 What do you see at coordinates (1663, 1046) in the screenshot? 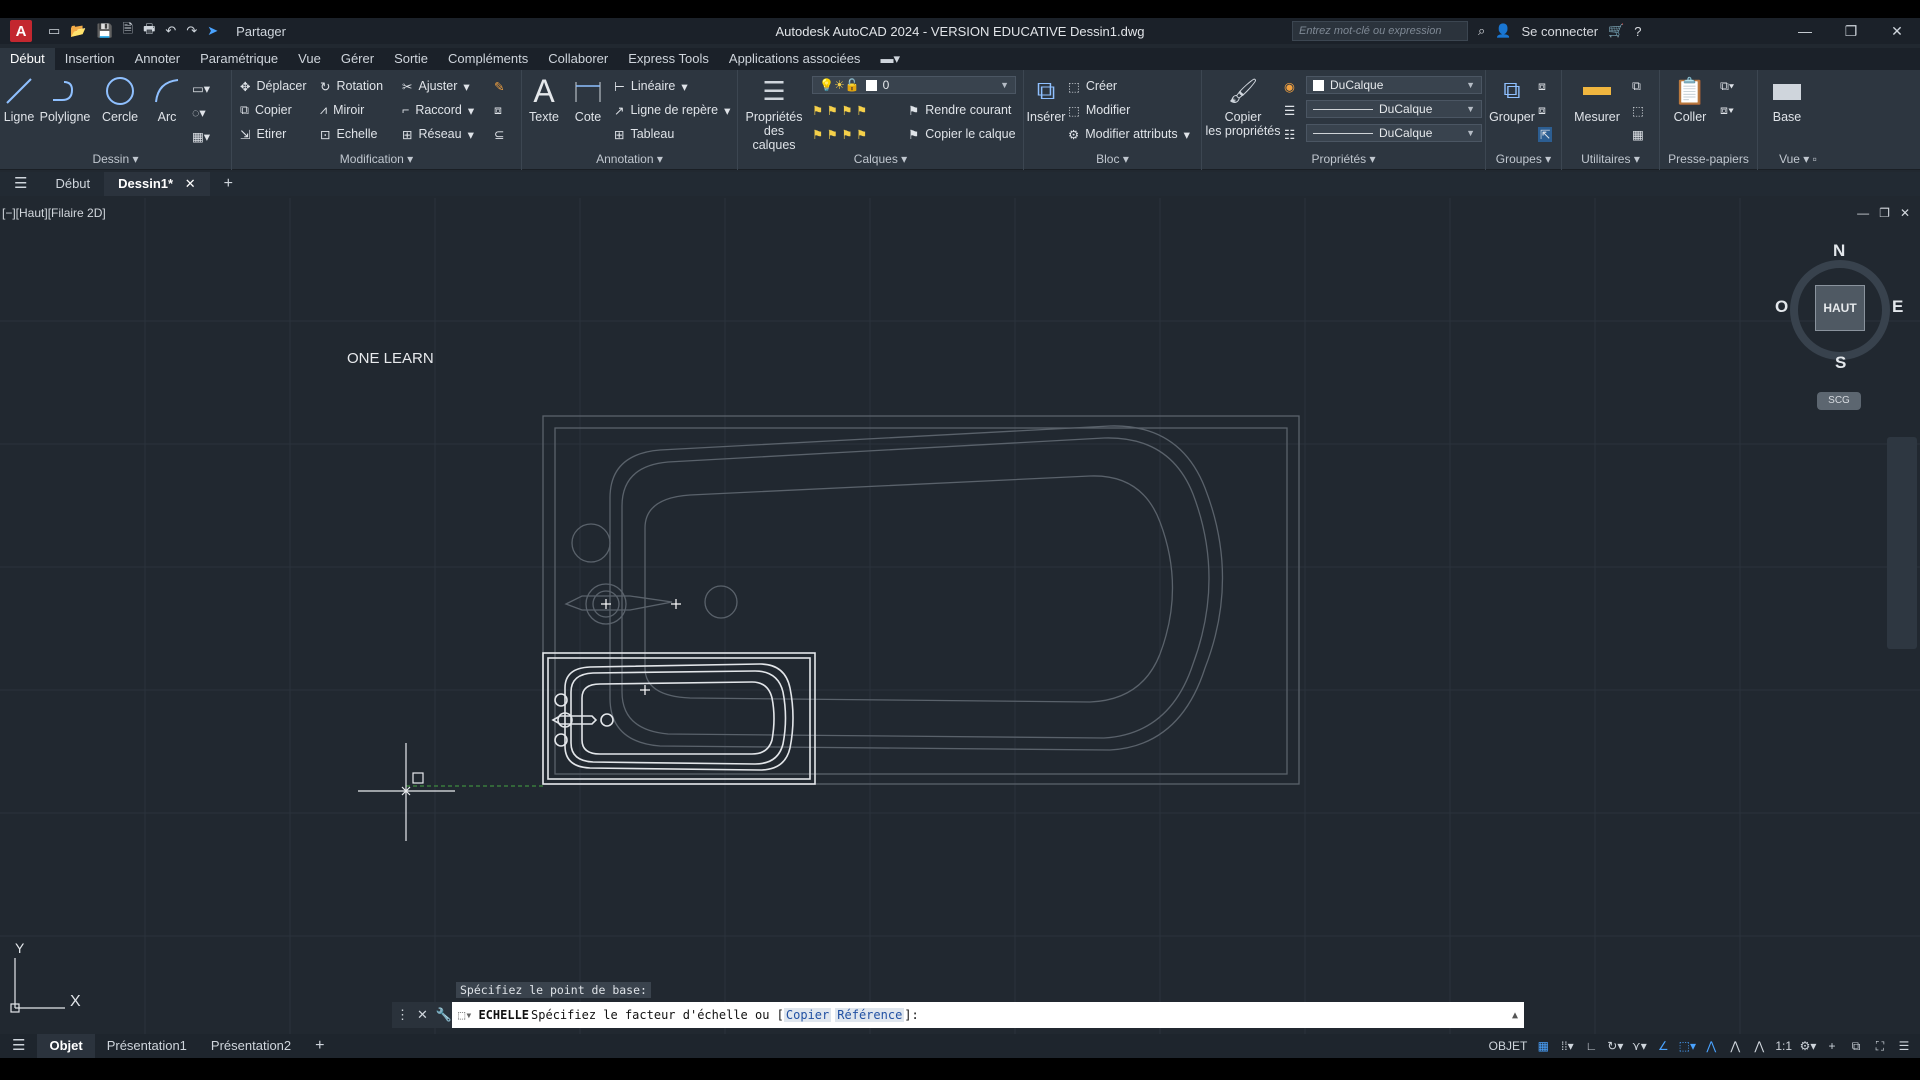
I see `object-snap-tracking-icon: ∠` at bounding box center [1663, 1046].